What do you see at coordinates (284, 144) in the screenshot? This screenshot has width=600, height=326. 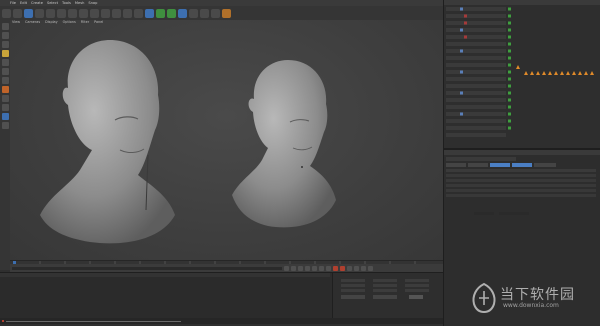 I see `head-model-right` at bounding box center [284, 144].